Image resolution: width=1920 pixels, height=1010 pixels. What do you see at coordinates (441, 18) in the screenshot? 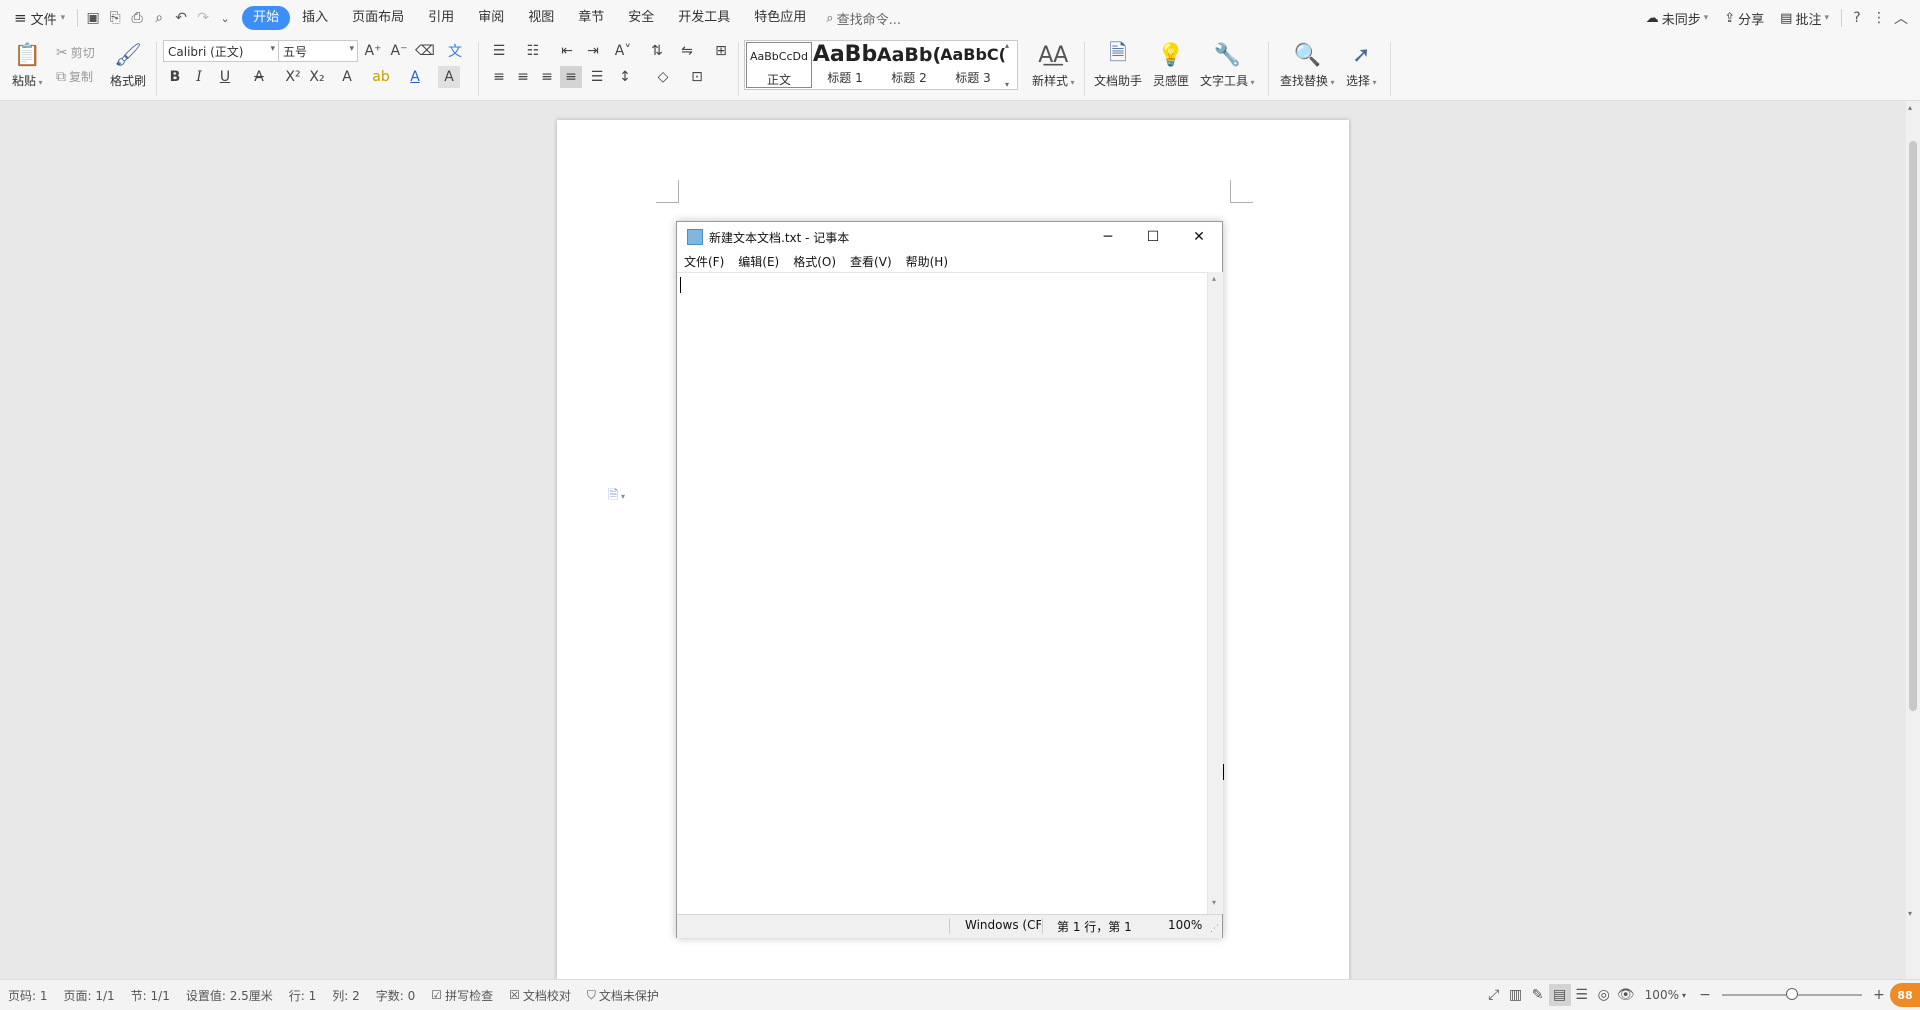
I see `tab-references: 引用` at bounding box center [441, 18].